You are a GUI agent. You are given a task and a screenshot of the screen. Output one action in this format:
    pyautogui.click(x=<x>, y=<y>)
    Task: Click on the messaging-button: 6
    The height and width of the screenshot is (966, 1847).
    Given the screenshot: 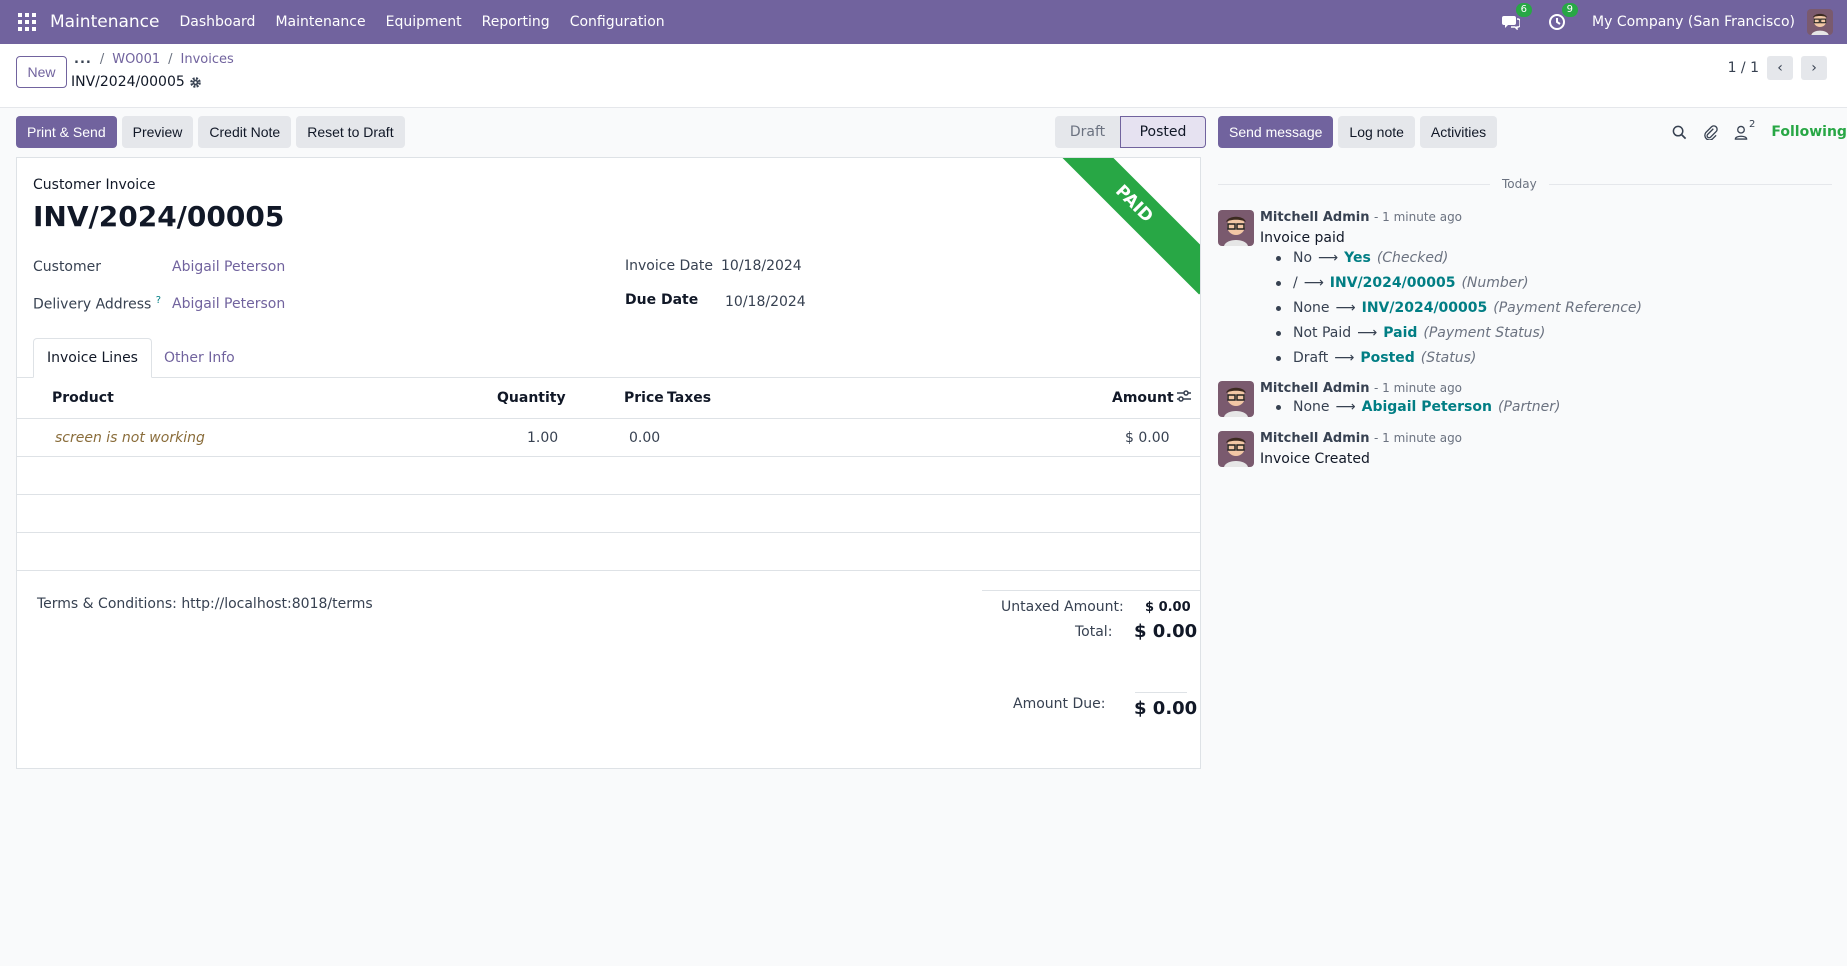 What is the action you would take?
    pyautogui.click(x=1516, y=18)
    